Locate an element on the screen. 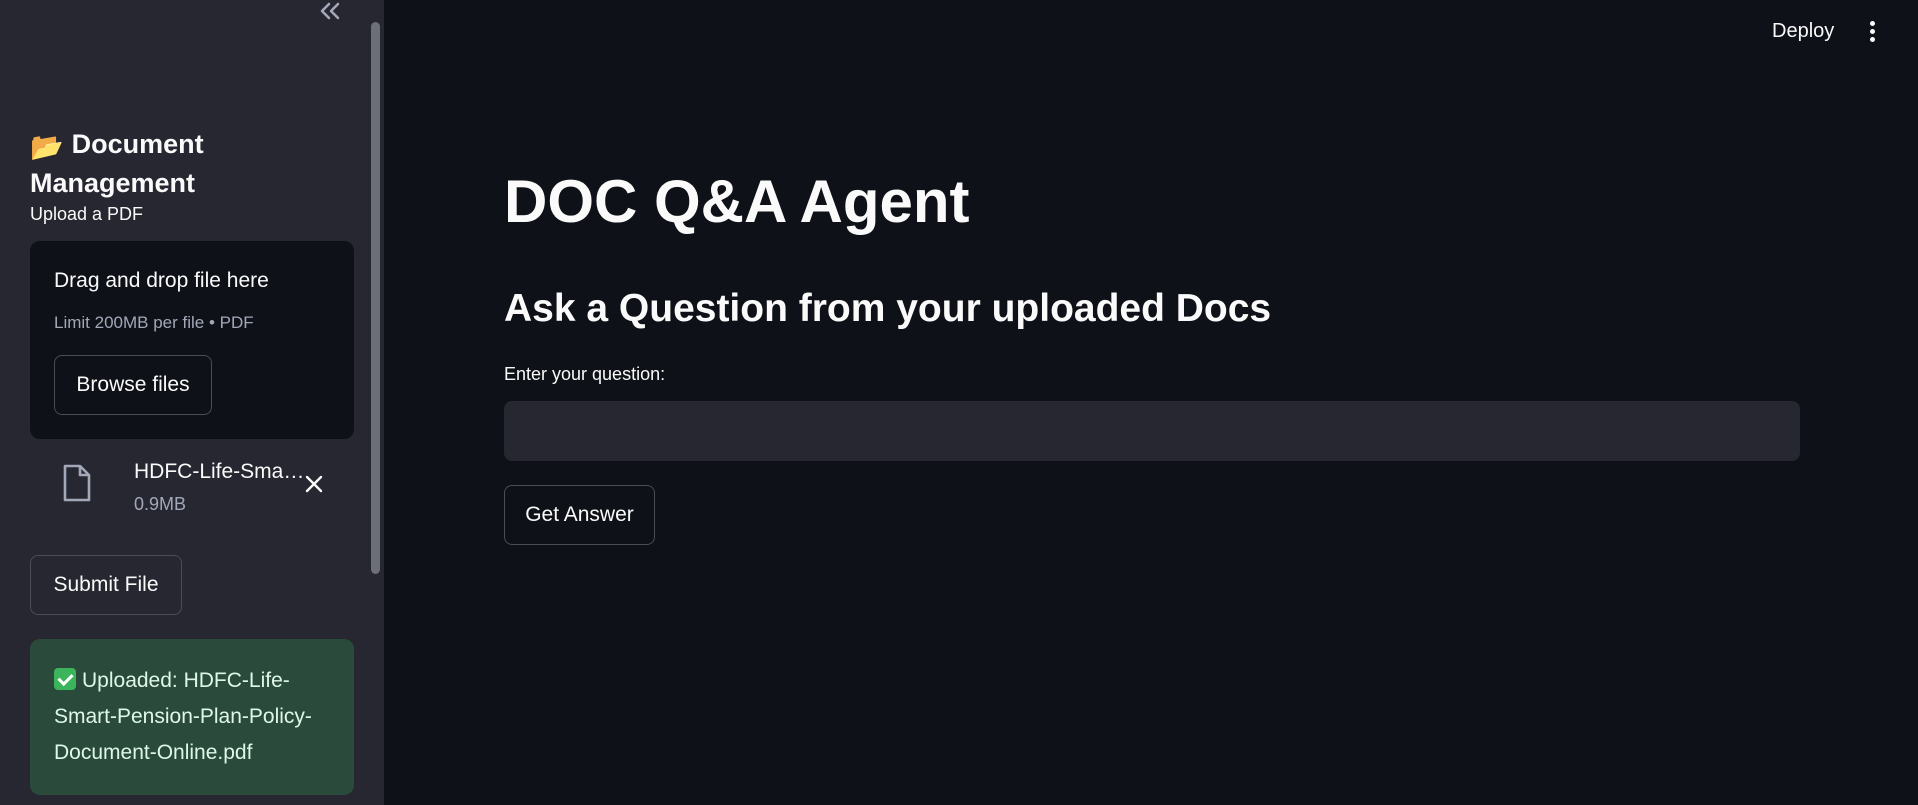 This screenshot has width=1918, height=805. double-chevron-left-icon is located at coordinates (330, 11).